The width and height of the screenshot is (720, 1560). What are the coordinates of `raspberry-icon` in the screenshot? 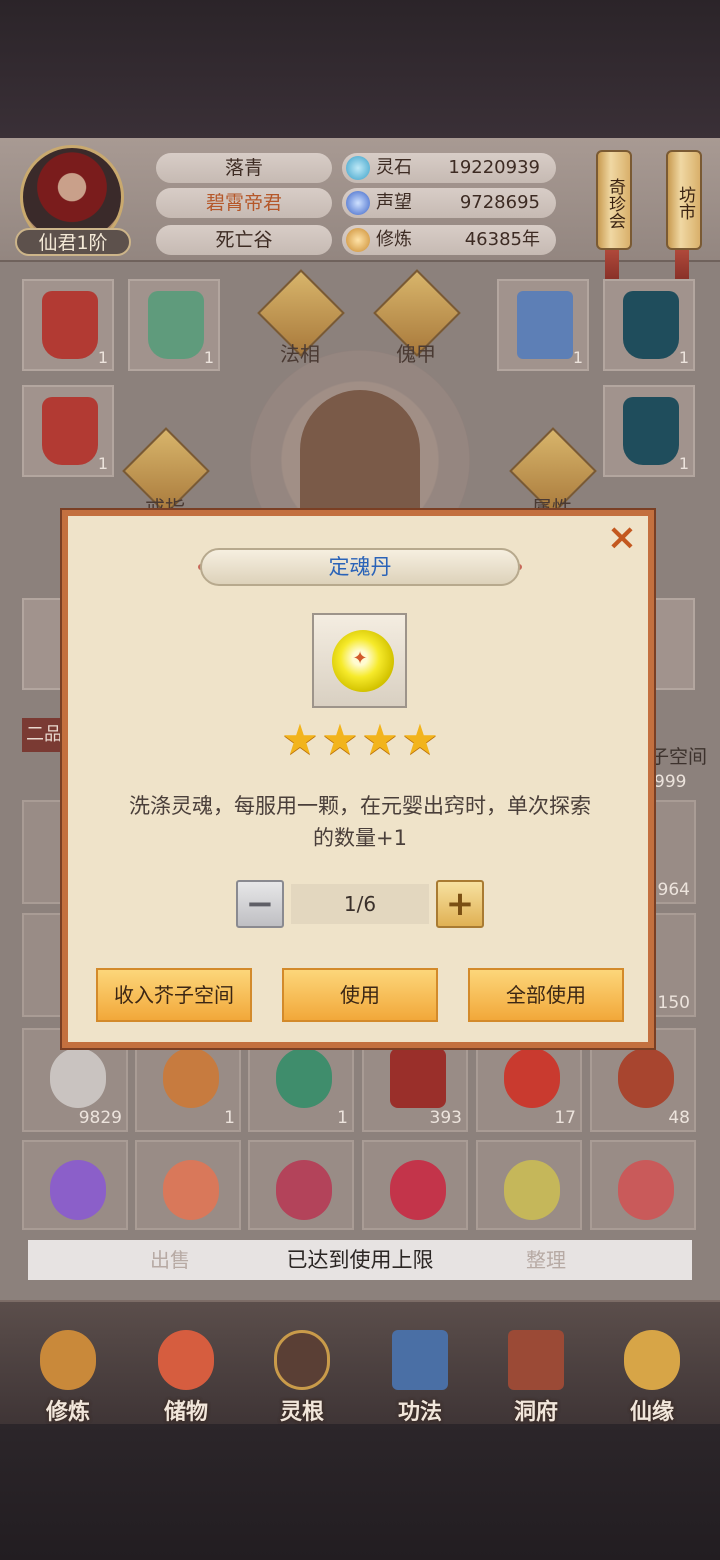 It's located at (418, 1190).